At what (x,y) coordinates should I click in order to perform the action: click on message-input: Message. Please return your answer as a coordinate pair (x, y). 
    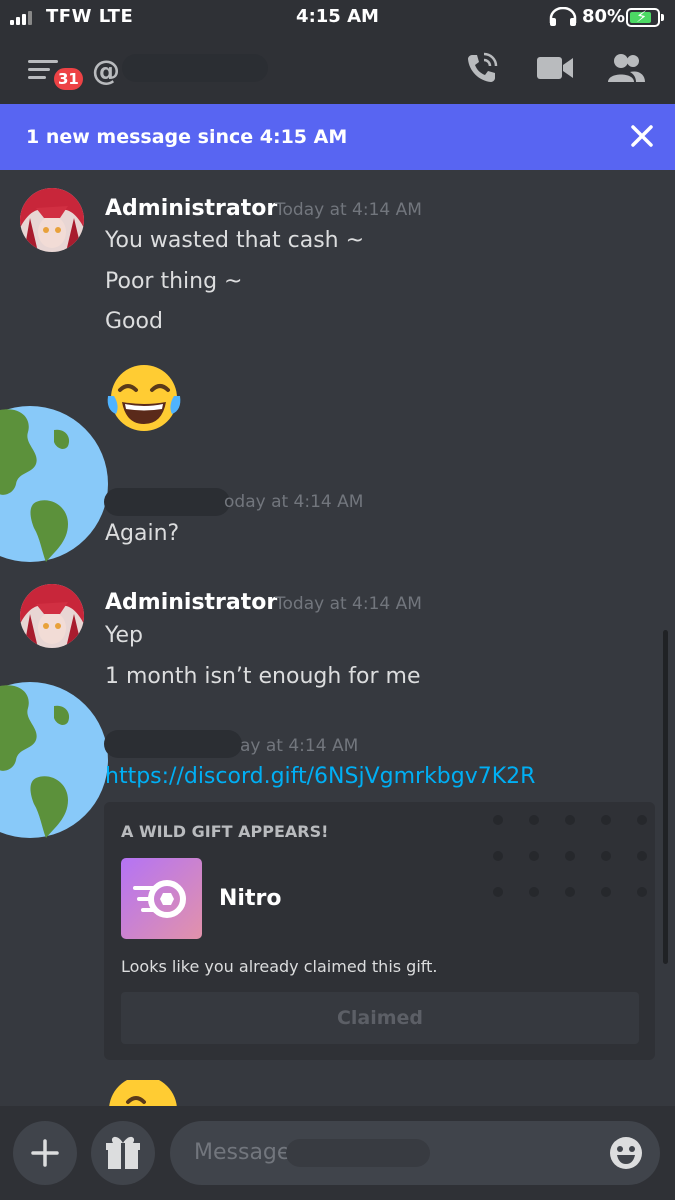
    Looking at the image, I should click on (415, 1153).